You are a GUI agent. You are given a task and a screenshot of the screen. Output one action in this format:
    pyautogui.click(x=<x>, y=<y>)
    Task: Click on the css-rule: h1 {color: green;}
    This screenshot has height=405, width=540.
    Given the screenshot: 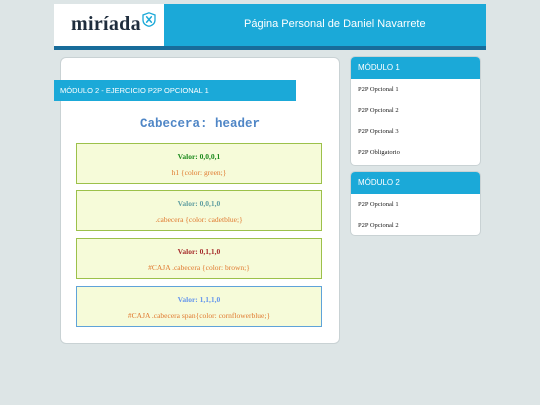 What is the action you would take?
    pyautogui.click(x=199, y=172)
    